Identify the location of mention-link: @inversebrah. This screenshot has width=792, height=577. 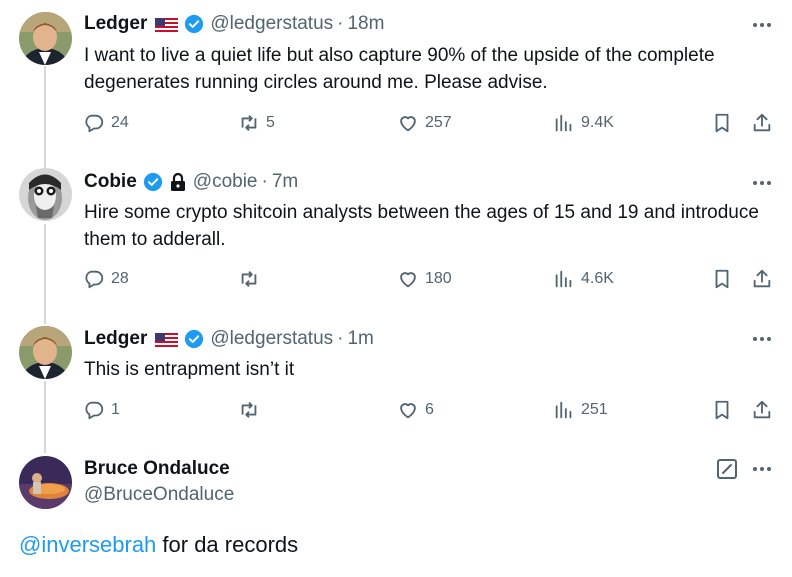
(87, 544).